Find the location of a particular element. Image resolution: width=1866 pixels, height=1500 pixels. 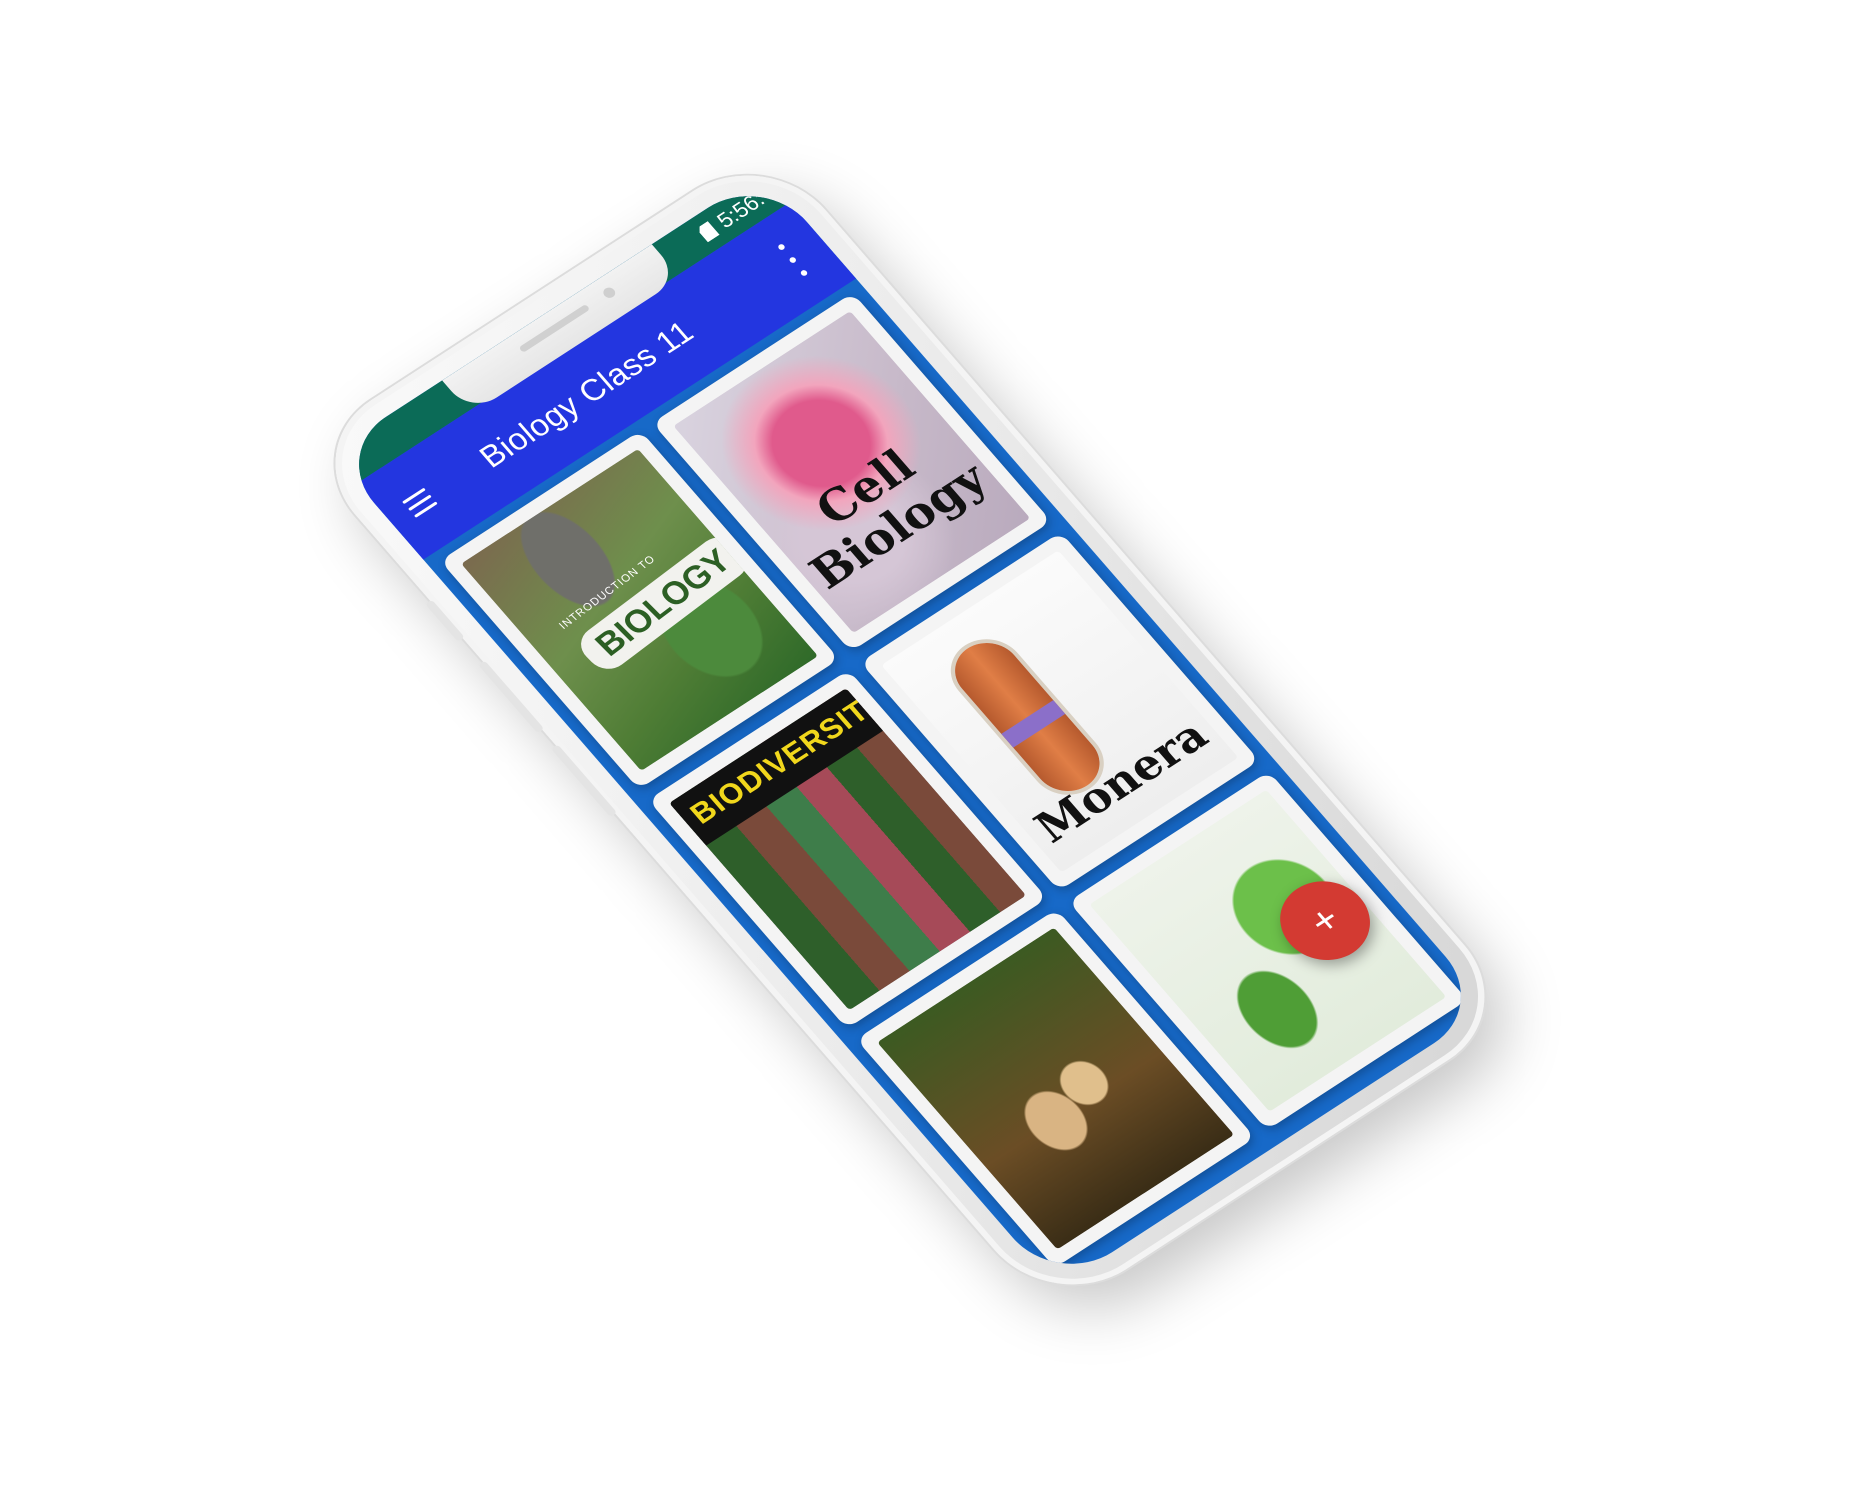

hamburger-menu-icon is located at coordinates (434, 493).